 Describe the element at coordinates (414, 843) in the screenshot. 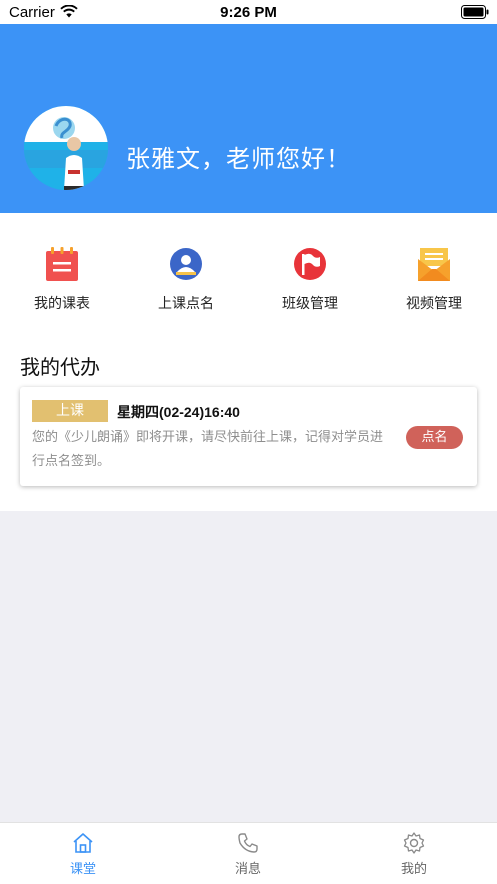

I see `gear-icon` at that location.